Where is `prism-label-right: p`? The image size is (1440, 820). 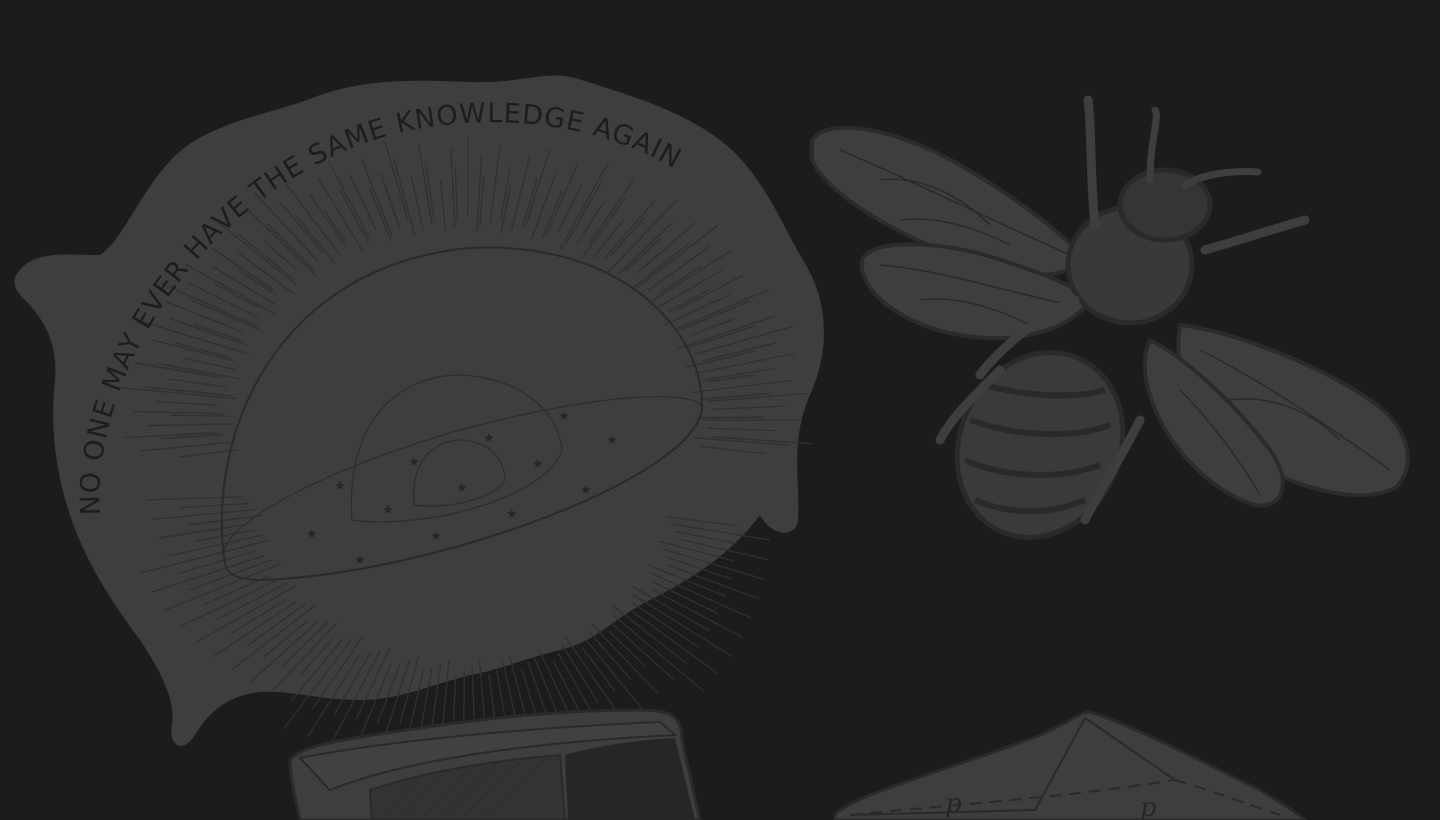 prism-label-right: p is located at coordinates (1148, 806).